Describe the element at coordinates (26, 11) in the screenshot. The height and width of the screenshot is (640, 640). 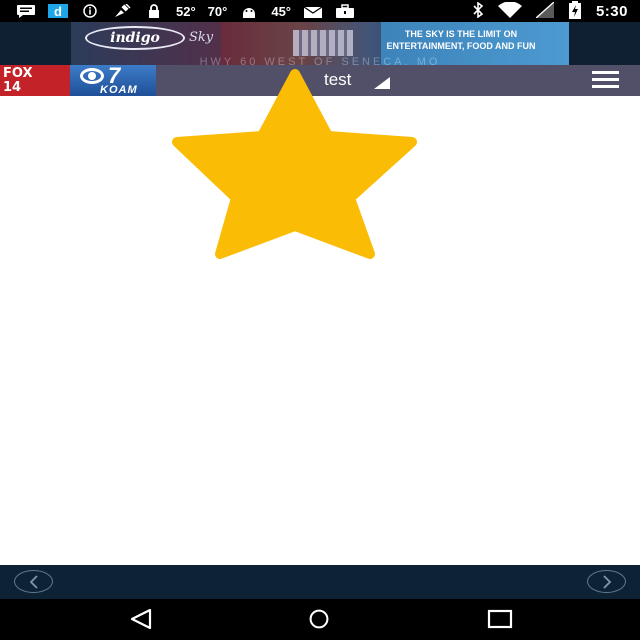
I see `message-icon` at that location.